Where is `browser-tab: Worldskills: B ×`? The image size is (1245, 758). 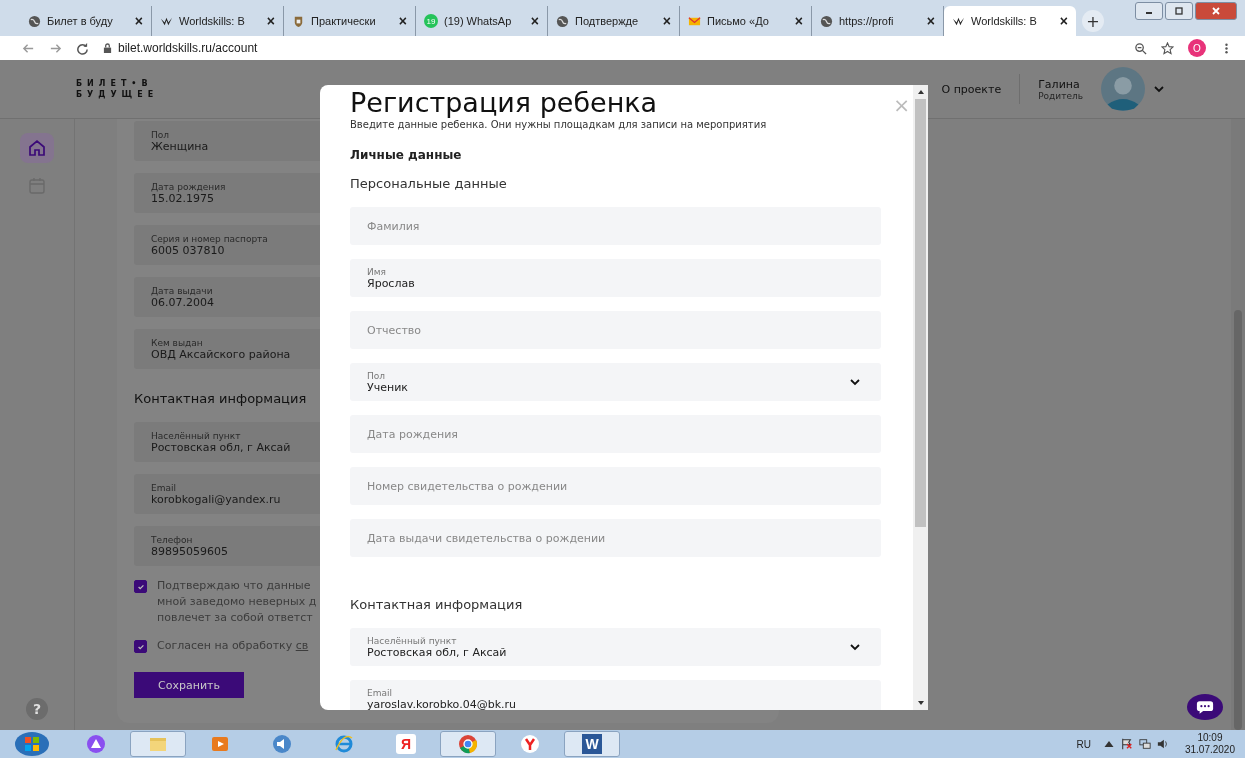 browser-tab: Worldskills: B × is located at coordinates (1010, 21).